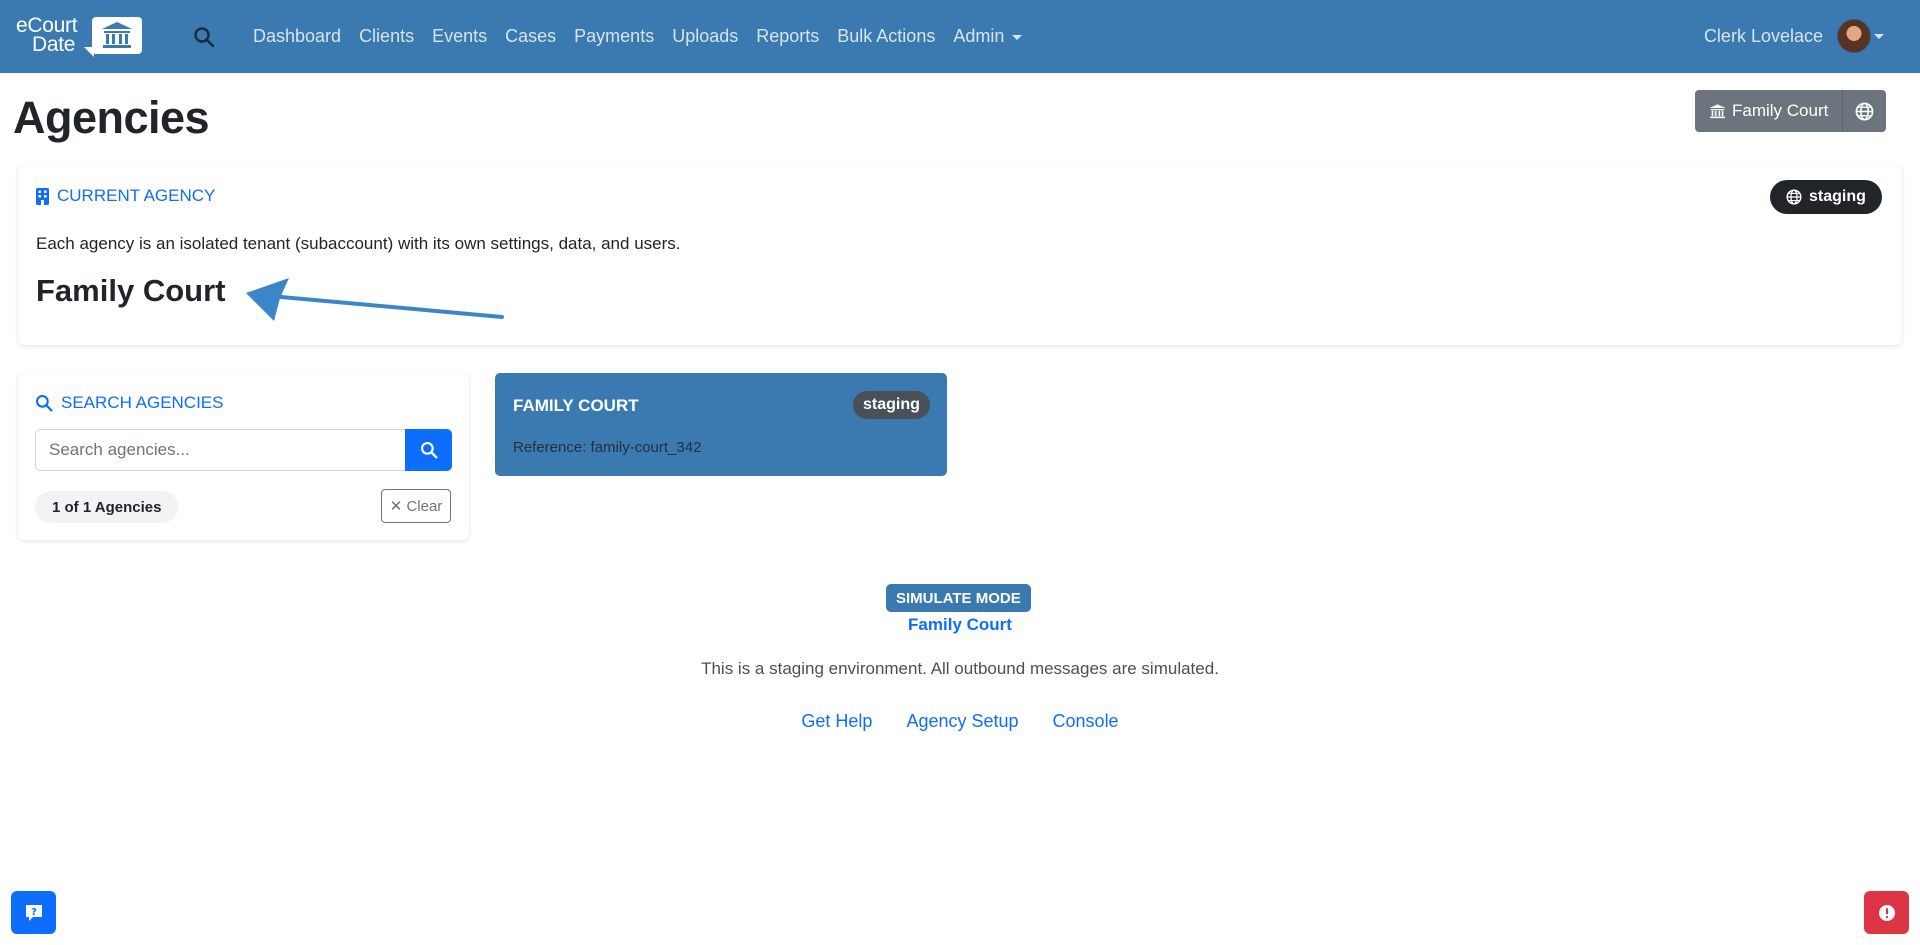  What do you see at coordinates (107, 507) in the screenshot?
I see `results-count-badge: 1 of 1 Agencies` at bounding box center [107, 507].